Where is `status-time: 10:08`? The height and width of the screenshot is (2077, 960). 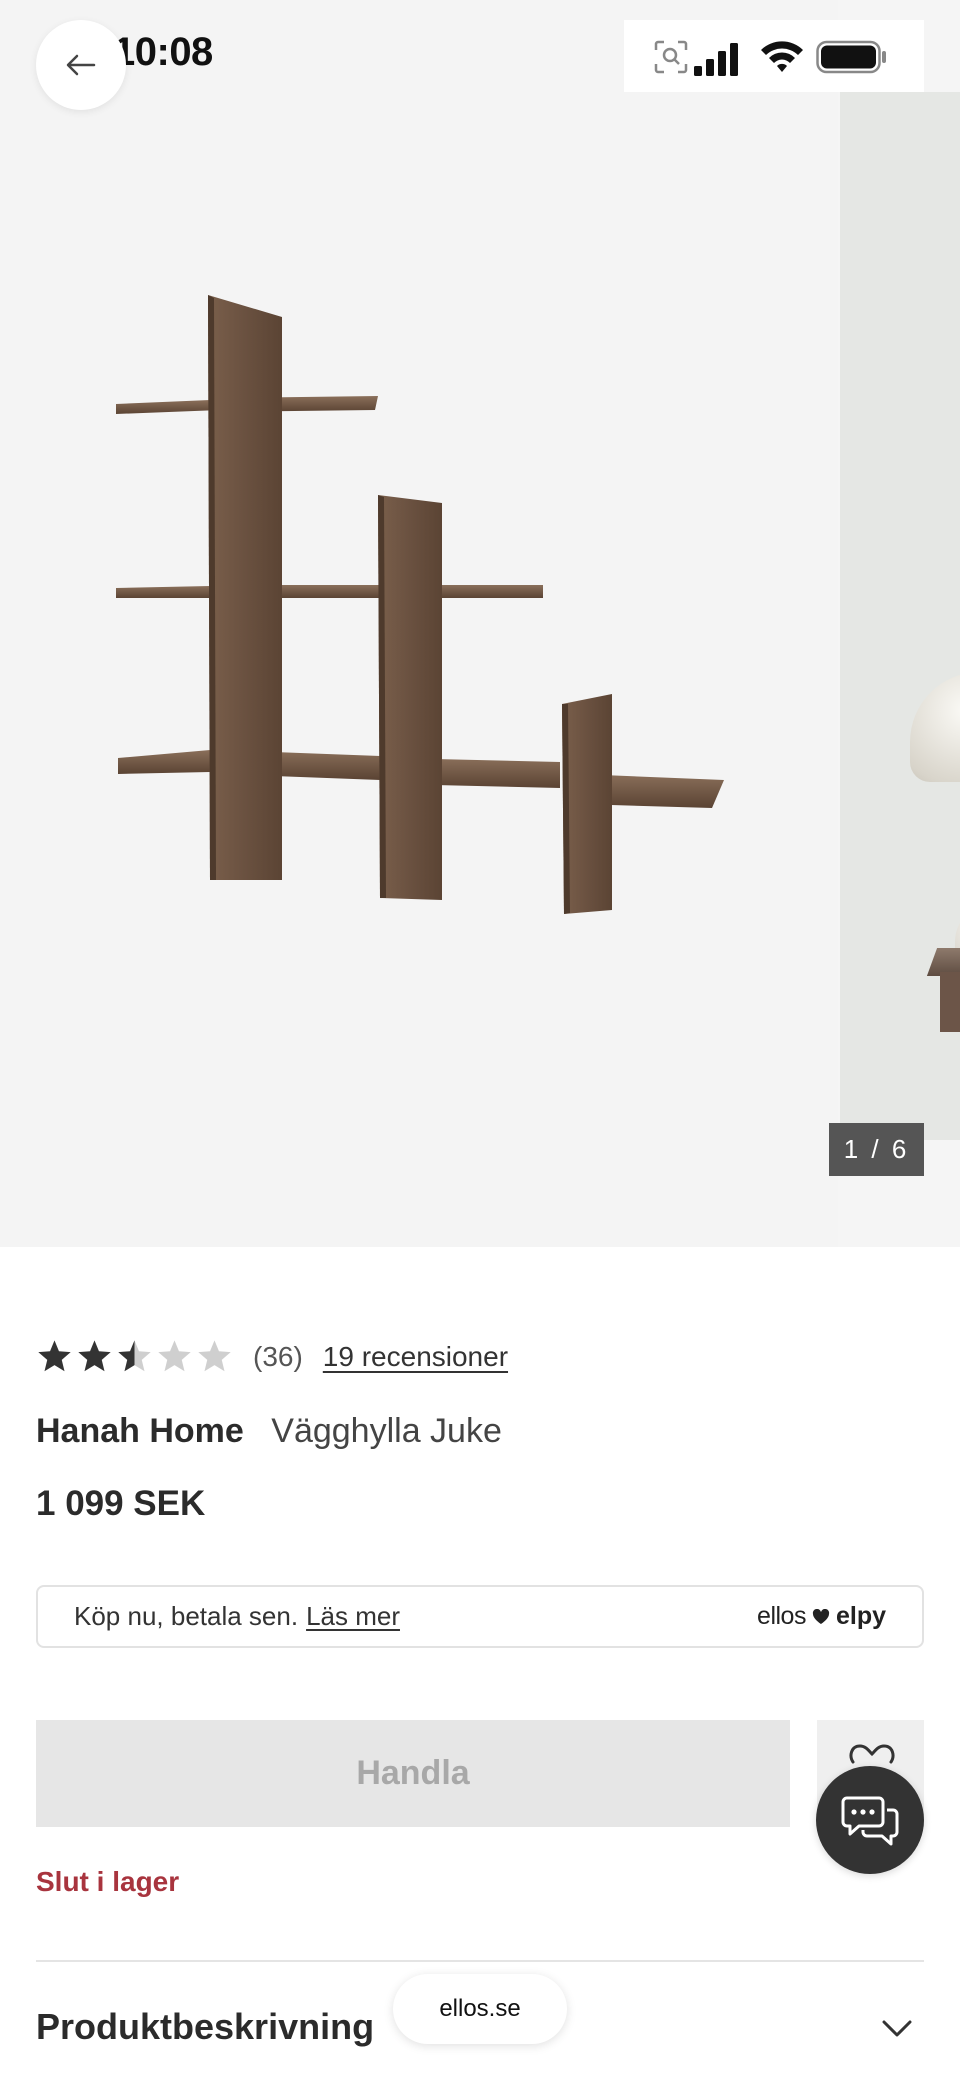
status-time: 10:08 is located at coordinates (163, 52).